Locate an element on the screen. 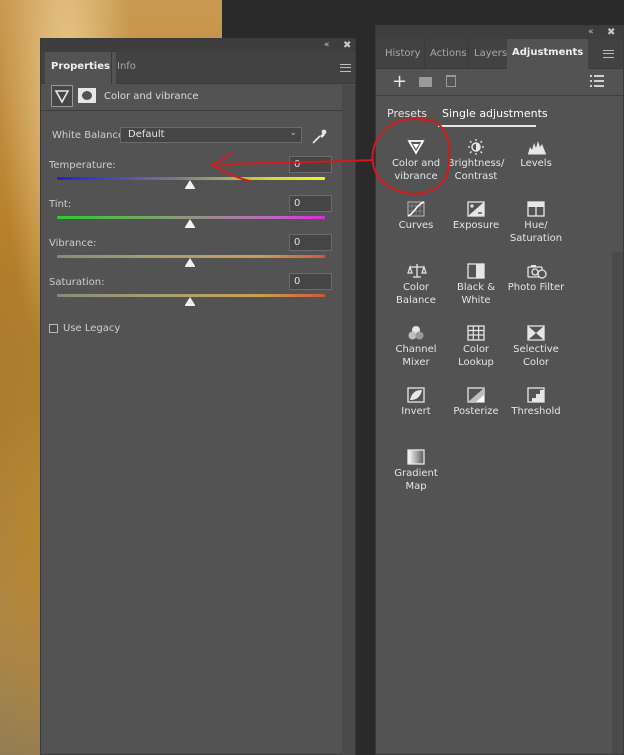  white-balance-value: Default is located at coordinates (146, 134).